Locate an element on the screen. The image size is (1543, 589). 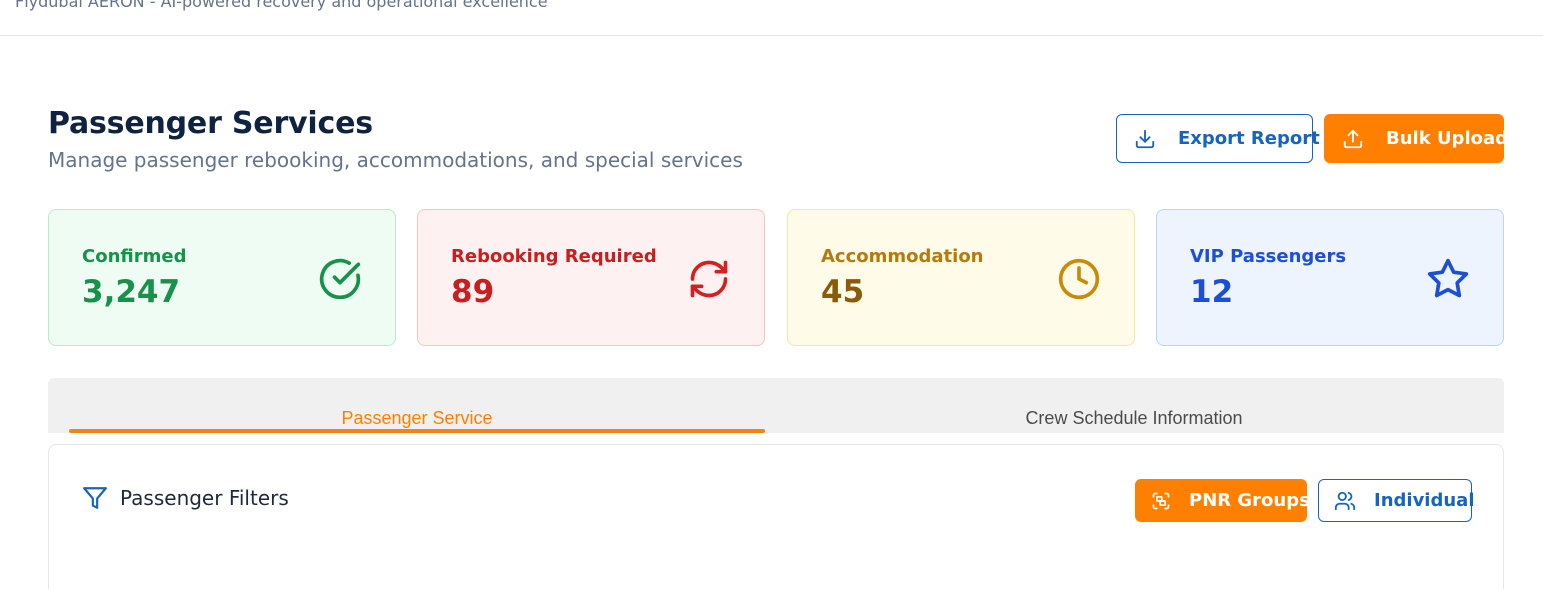
bulk-upload-button: Bulk Upload is located at coordinates (1416, 138).